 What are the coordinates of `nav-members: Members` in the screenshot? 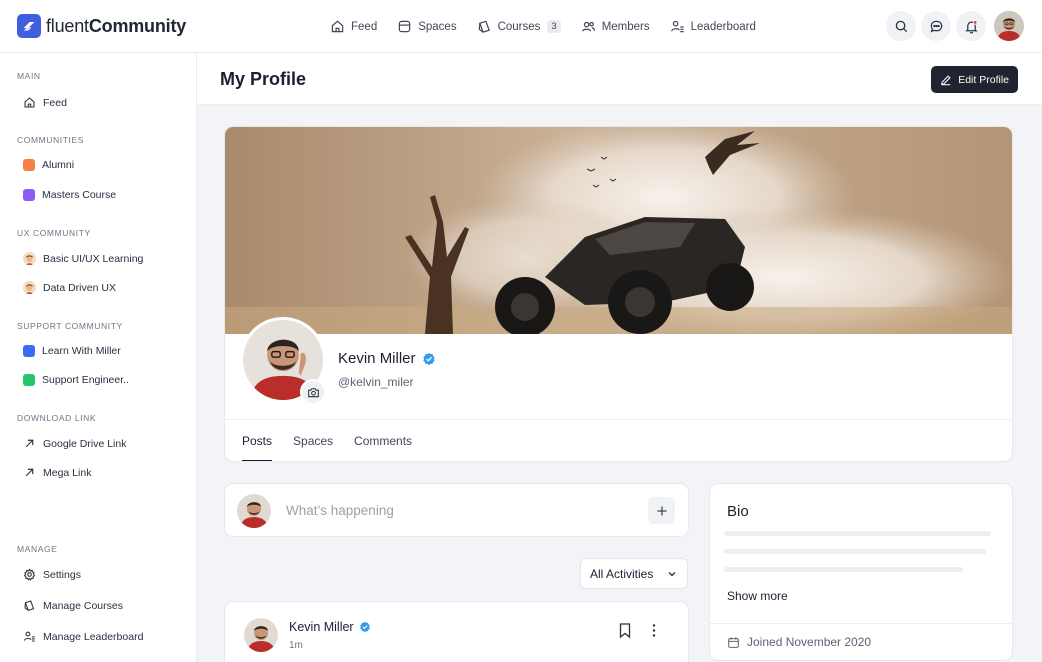 It's located at (615, 26).